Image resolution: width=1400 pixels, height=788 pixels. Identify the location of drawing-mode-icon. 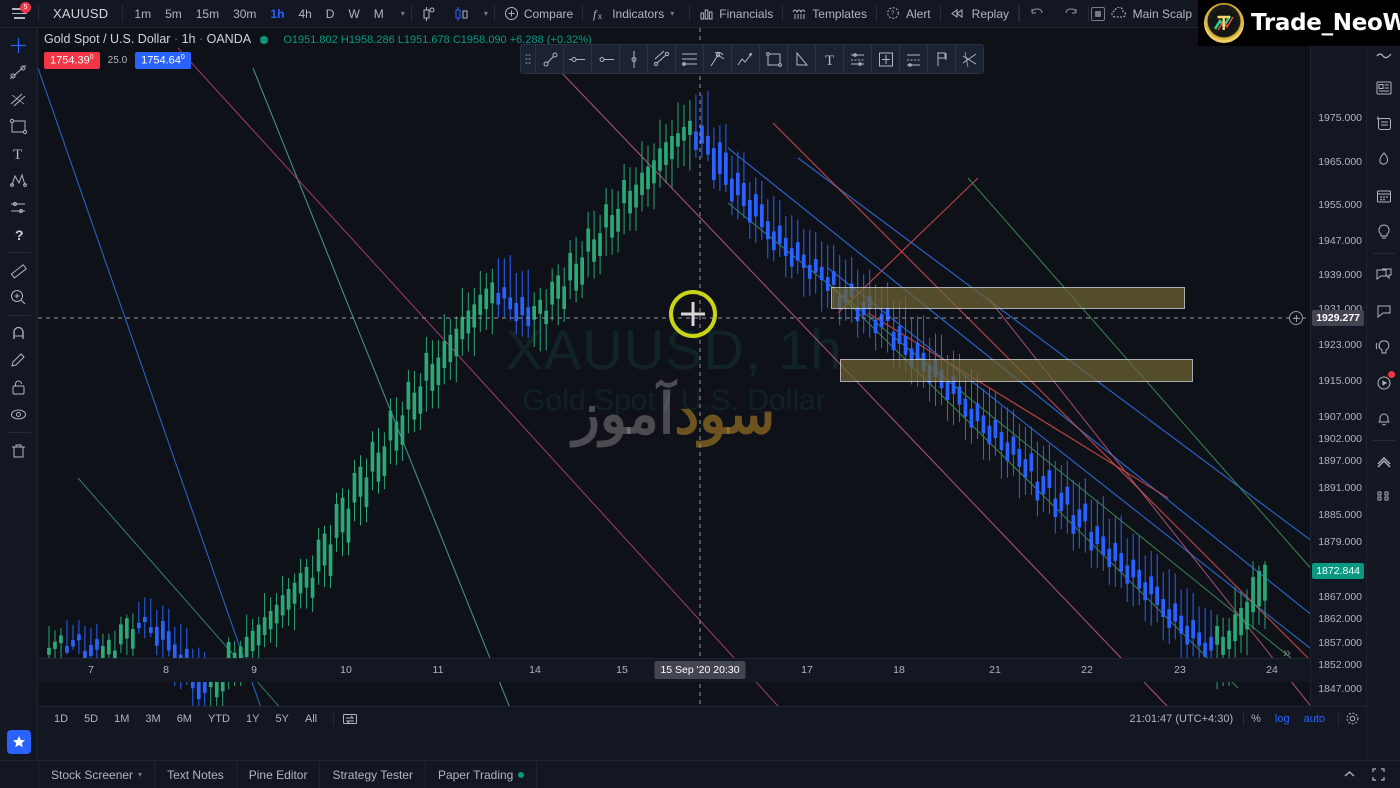
(19, 360).